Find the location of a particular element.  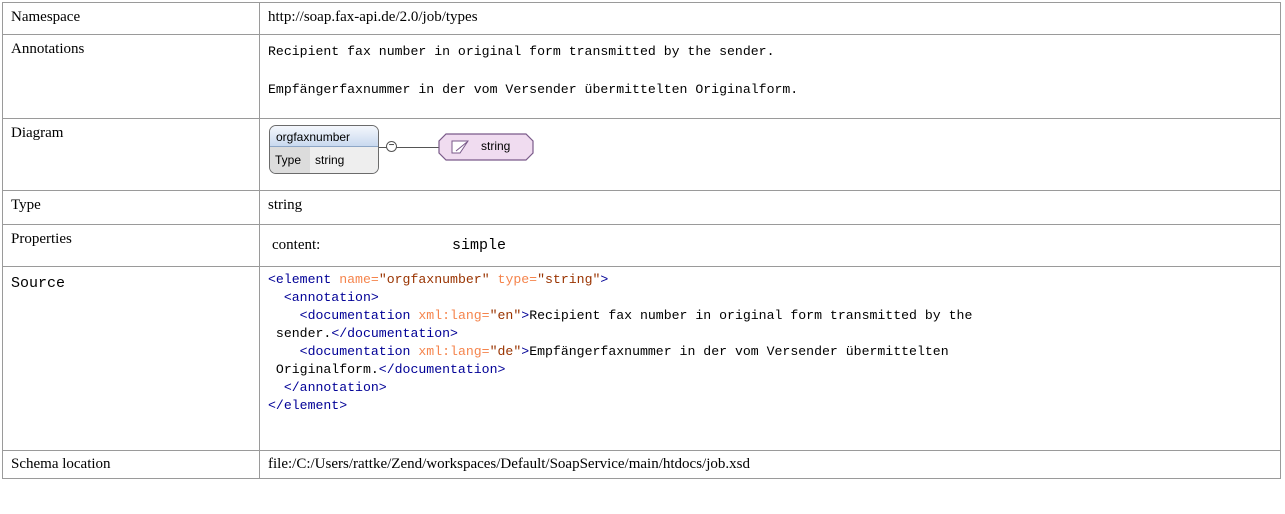

namespace-label: Namespace is located at coordinates (131, 18).